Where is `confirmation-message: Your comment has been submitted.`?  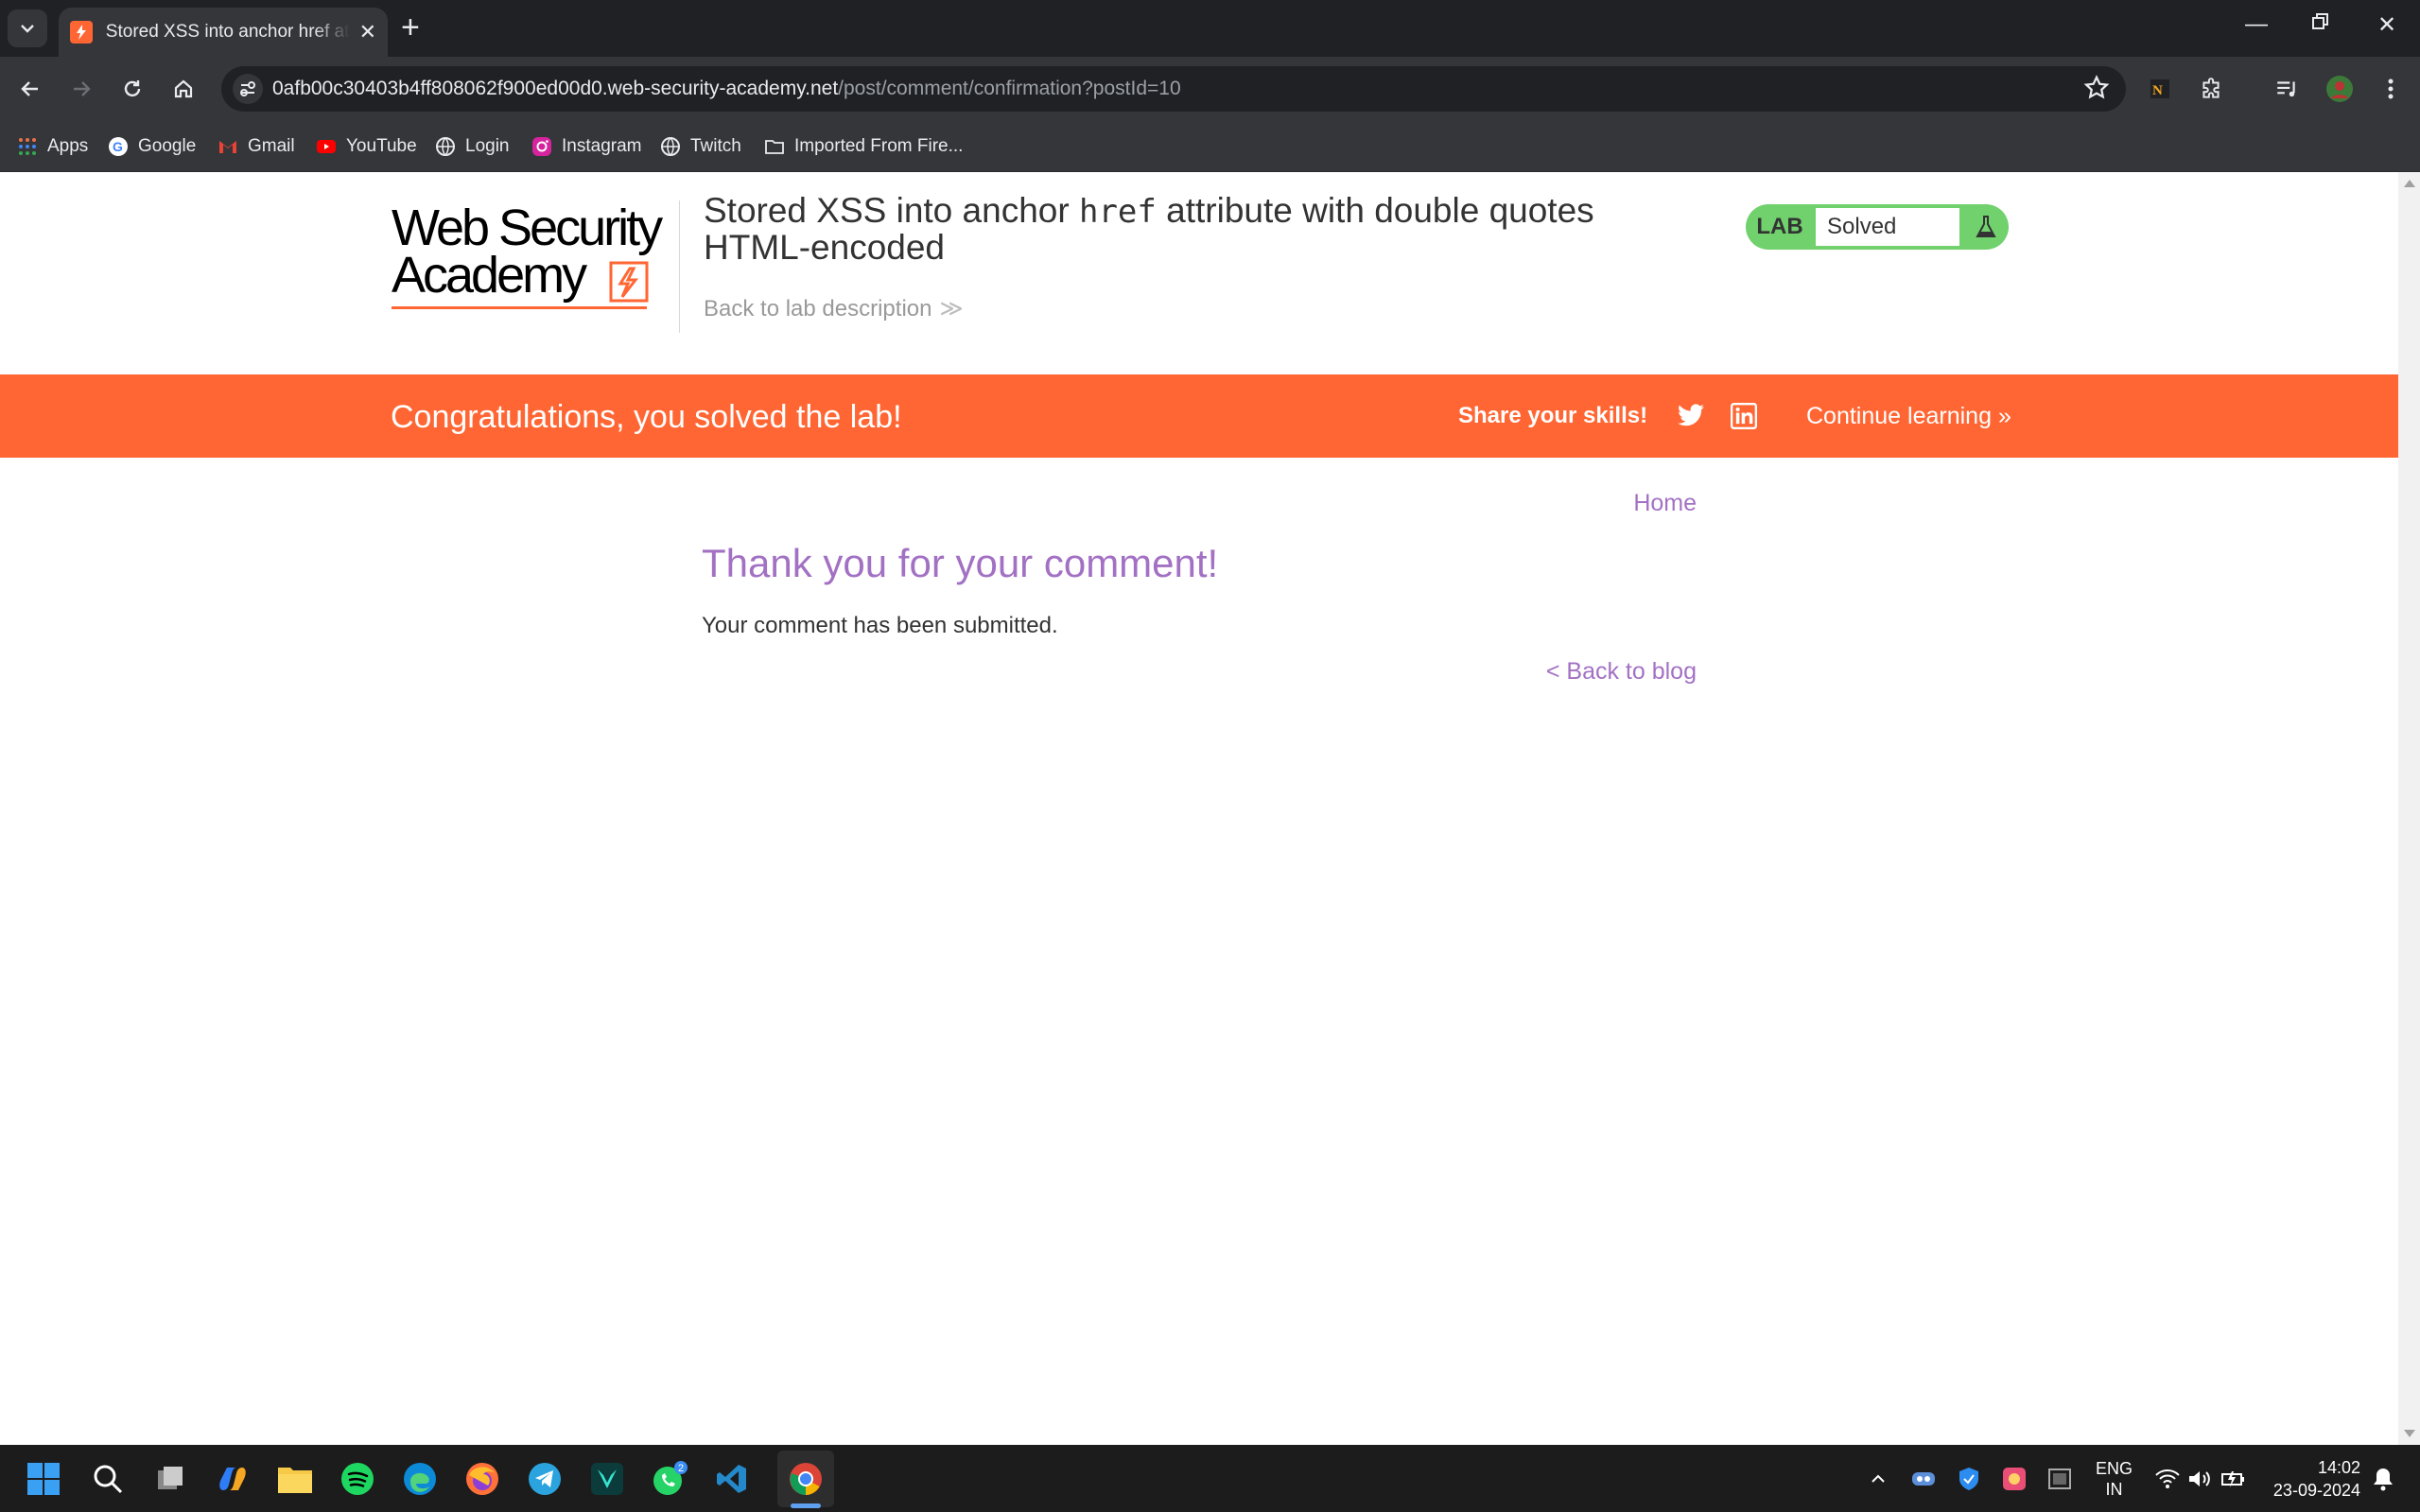 confirmation-message: Your comment has been submitted. is located at coordinates (880, 625).